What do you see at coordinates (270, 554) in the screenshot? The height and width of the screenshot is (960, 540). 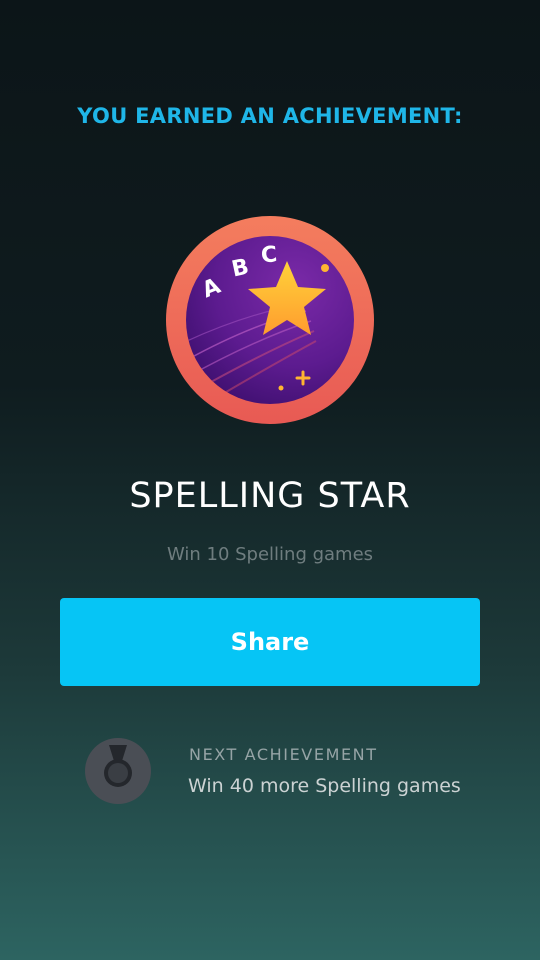 I see `achievement-description: Win 10 Spelling games` at bounding box center [270, 554].